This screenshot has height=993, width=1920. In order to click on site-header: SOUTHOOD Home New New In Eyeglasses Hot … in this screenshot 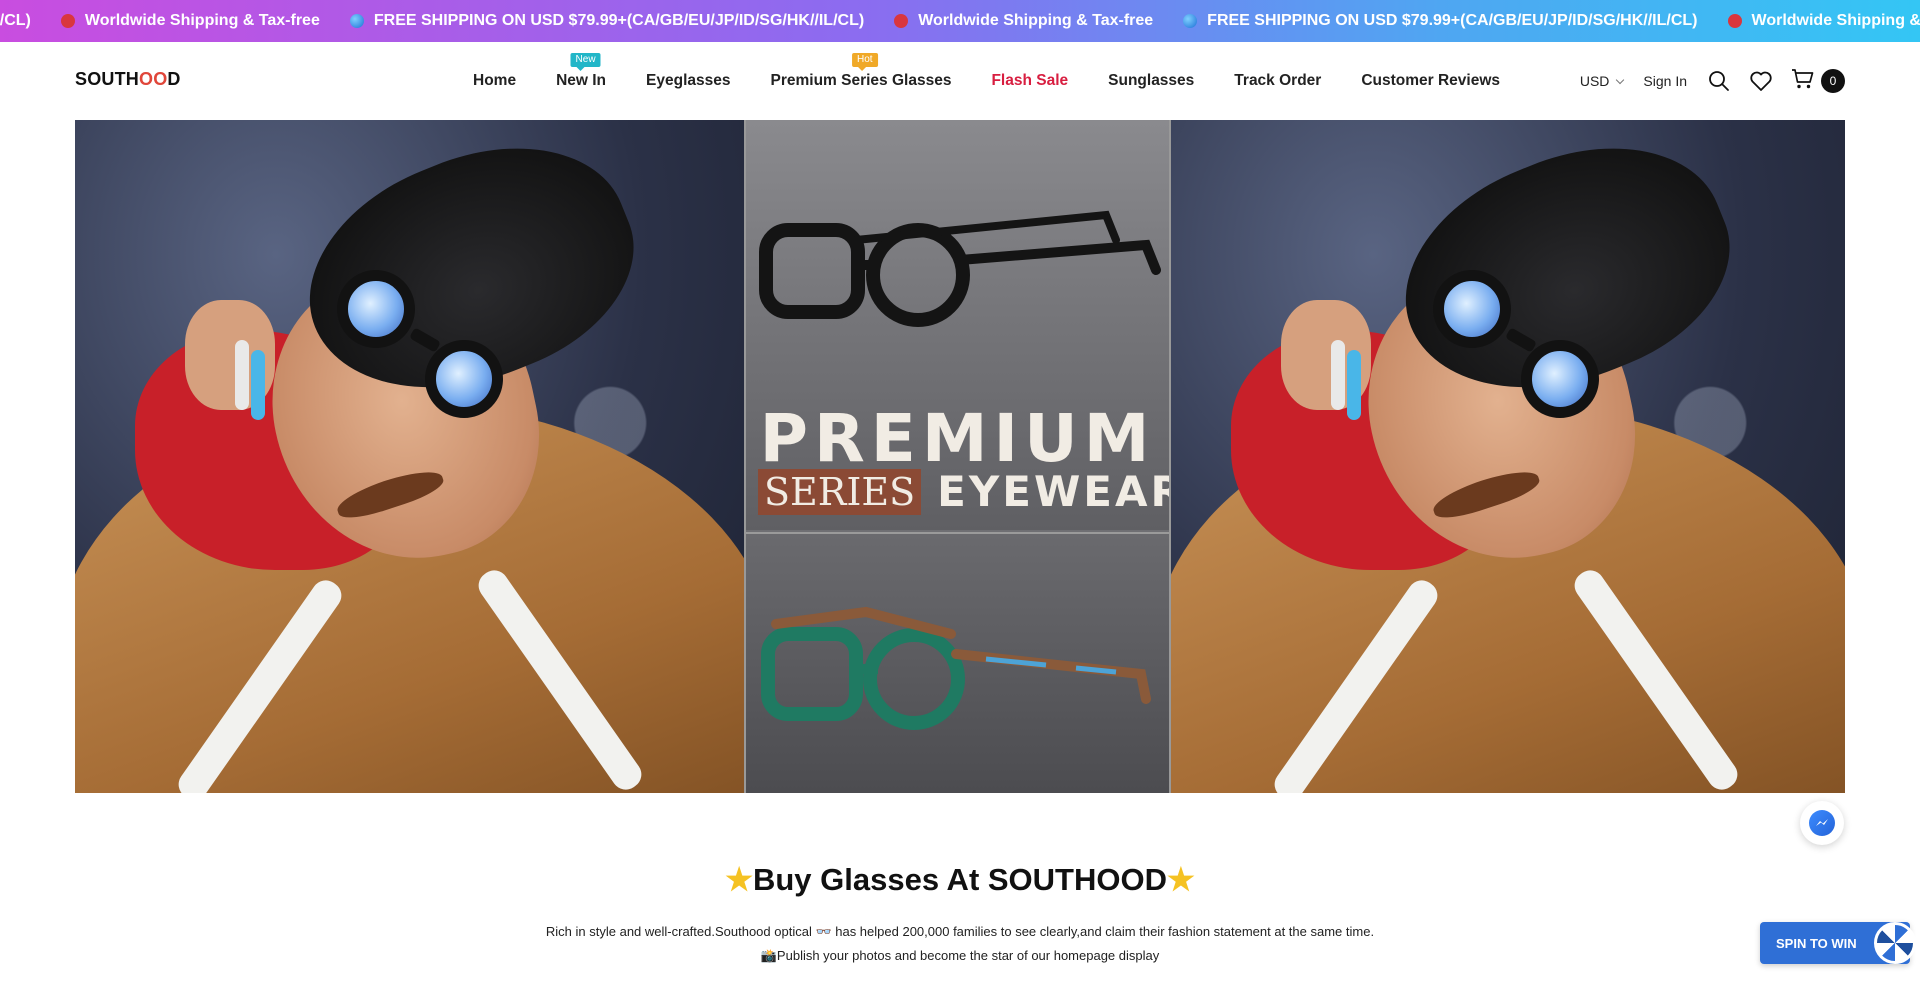, I will do `click(960, 81)`.